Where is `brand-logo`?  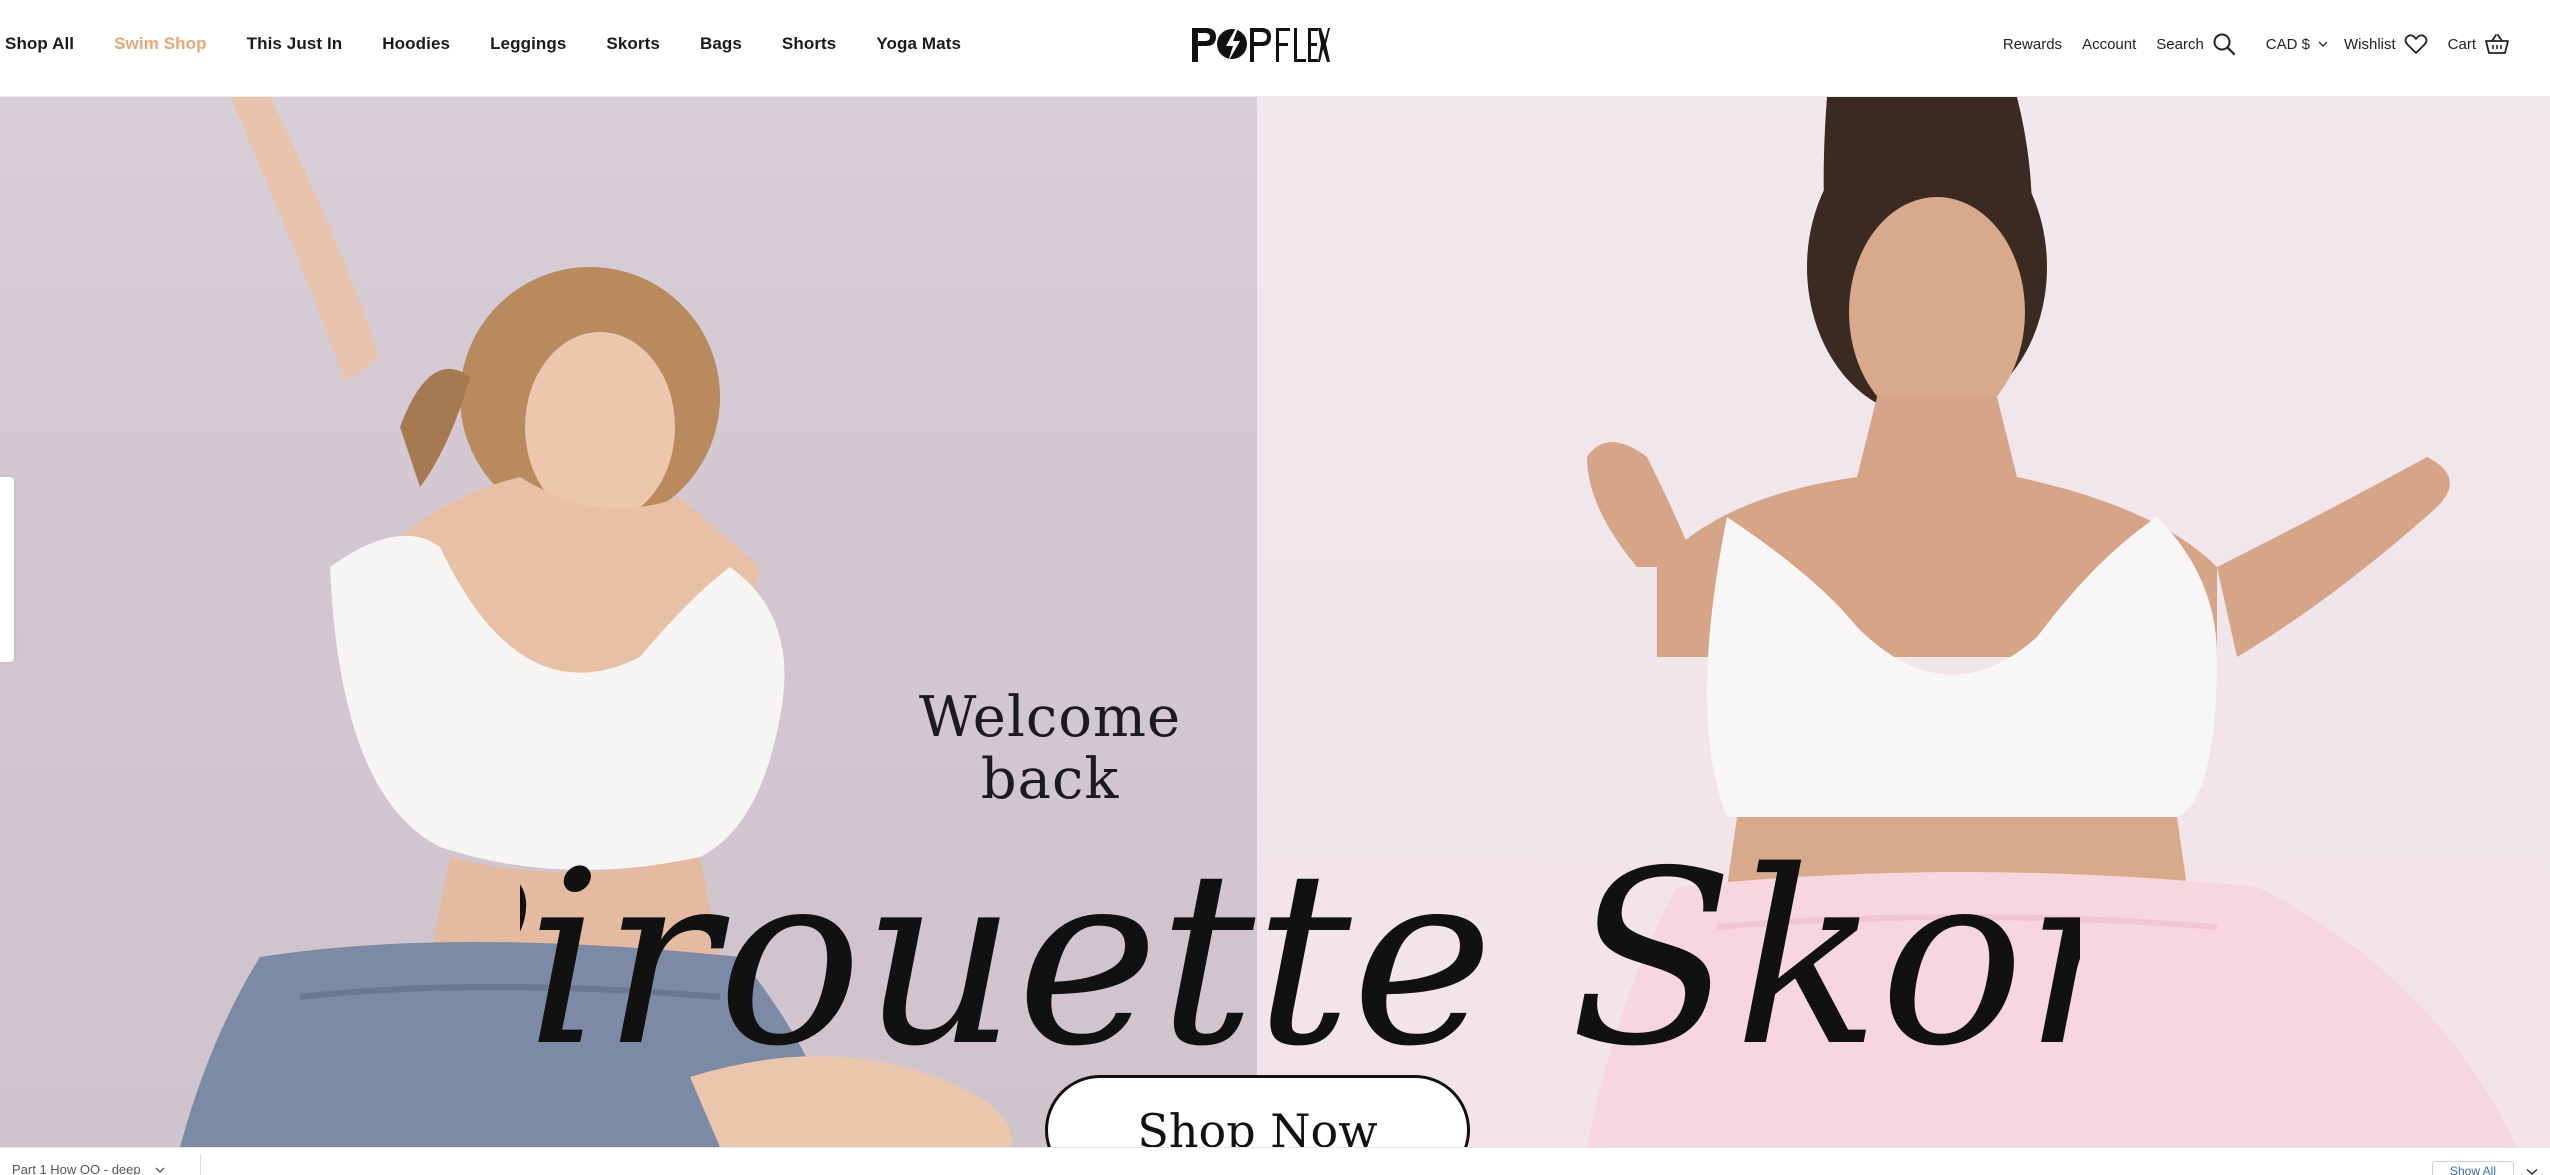 brand-logo is located at coordinates (1260, 45).